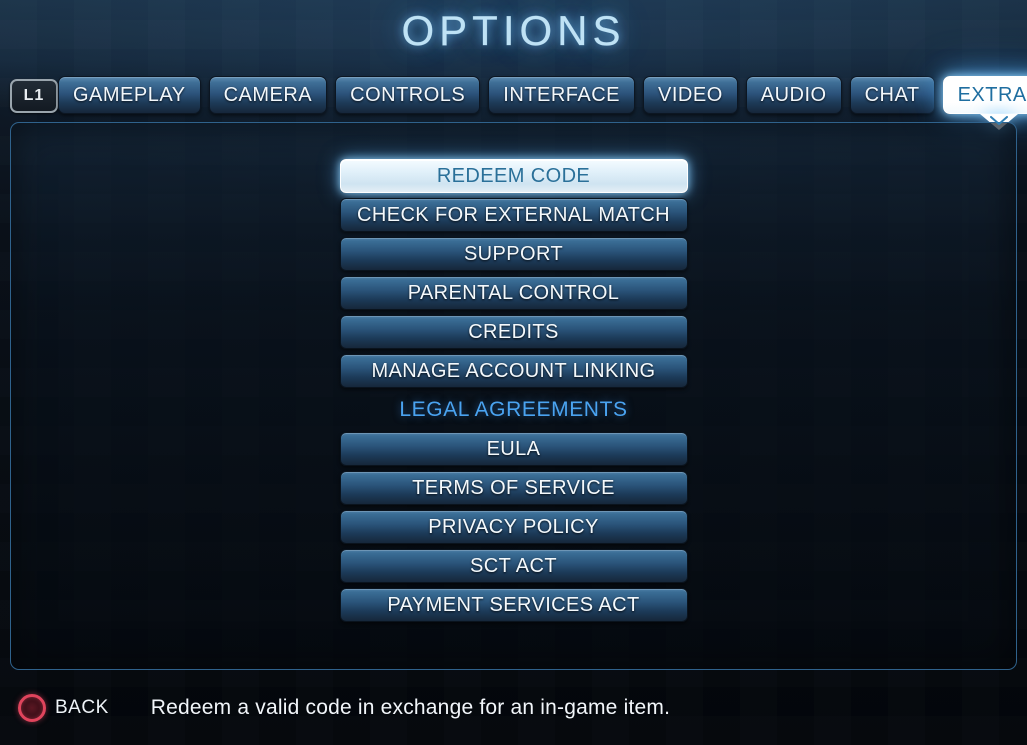  Describe the element at coordinates (513, 215) in the screenshot. I see `menu-item-check-for-external-match: CHECK FOR EXTERNAL MATCH` at that location.